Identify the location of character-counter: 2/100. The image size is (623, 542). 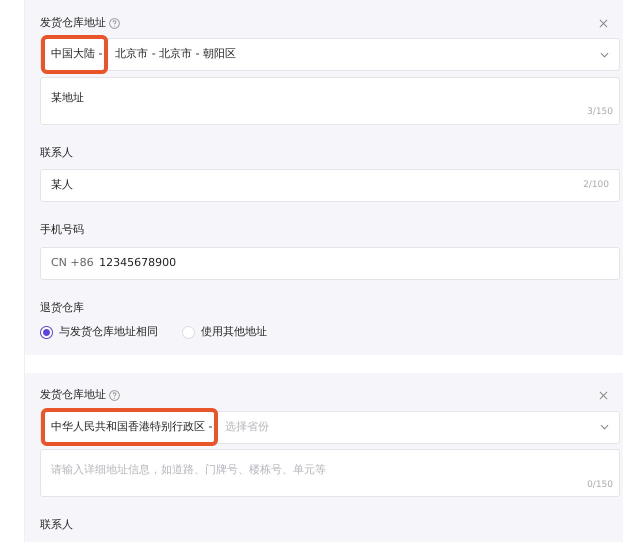
(596, 185).